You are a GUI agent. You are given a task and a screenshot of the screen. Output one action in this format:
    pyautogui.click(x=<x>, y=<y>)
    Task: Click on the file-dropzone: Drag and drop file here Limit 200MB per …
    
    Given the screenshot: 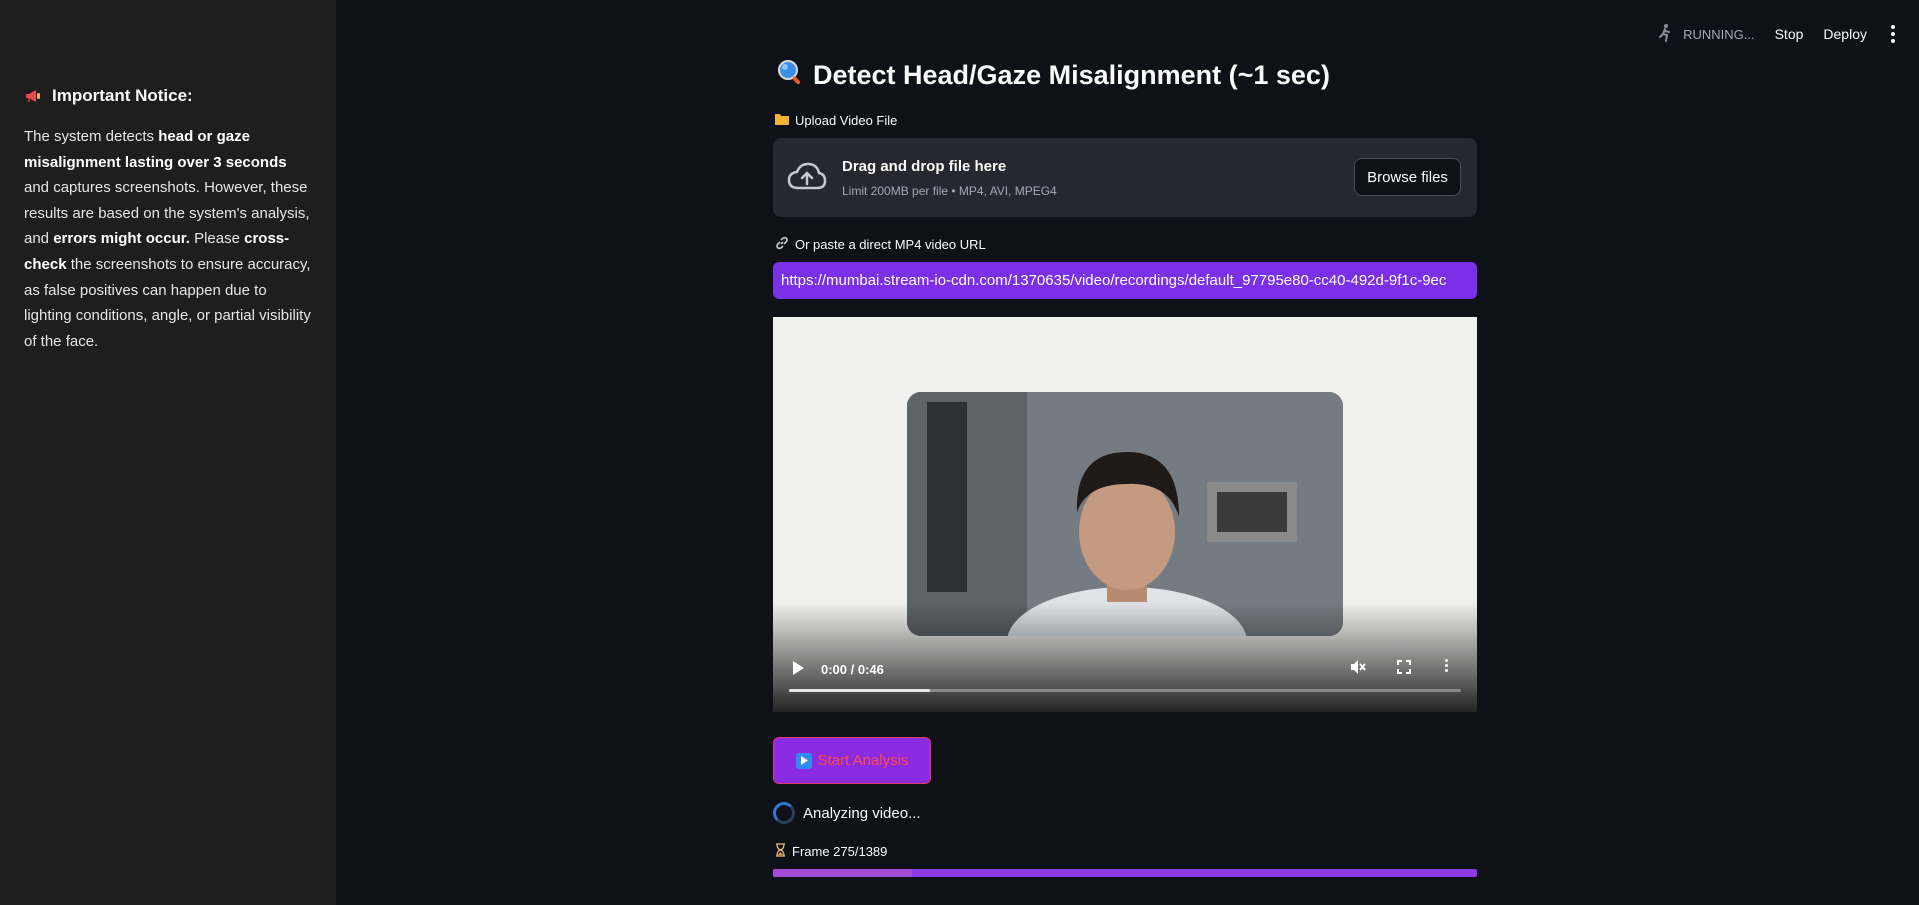 What is the action you would take?
    pyautogui.click(x=1125, y=177)
    